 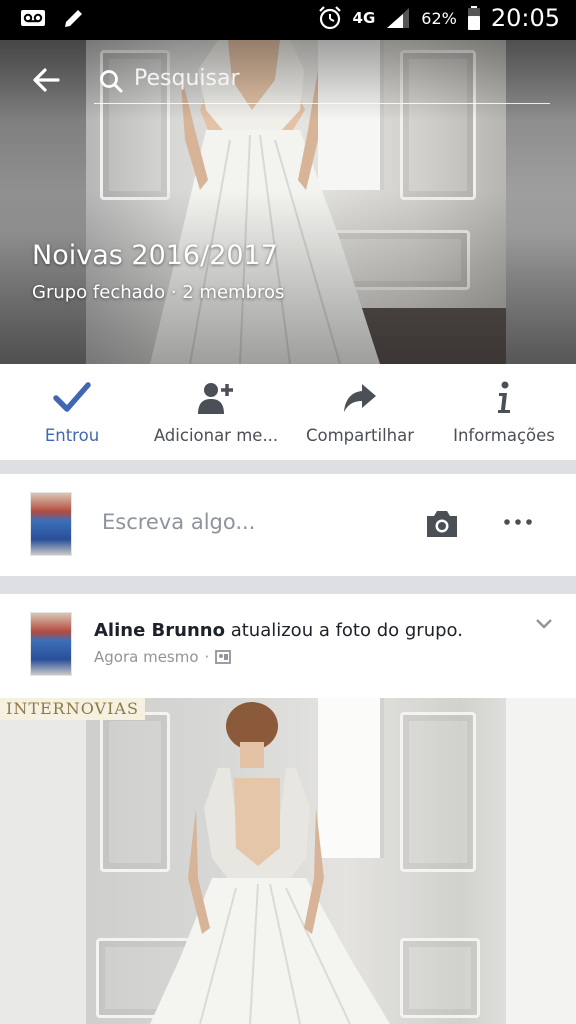 What do you see at coordinates (187, 78) in the screenshot?
I see `search-input: Pesquisar` at bounding box center [187, 78].